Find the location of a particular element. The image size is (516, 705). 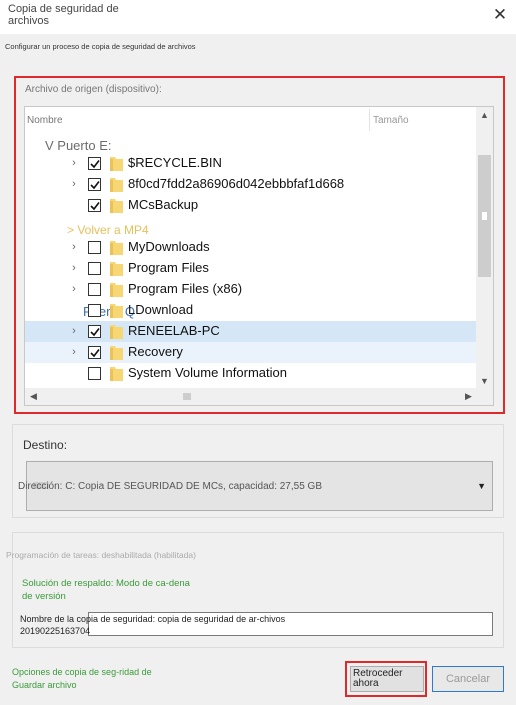

item-name: MyDownloads is located at coordinates (169, 246).